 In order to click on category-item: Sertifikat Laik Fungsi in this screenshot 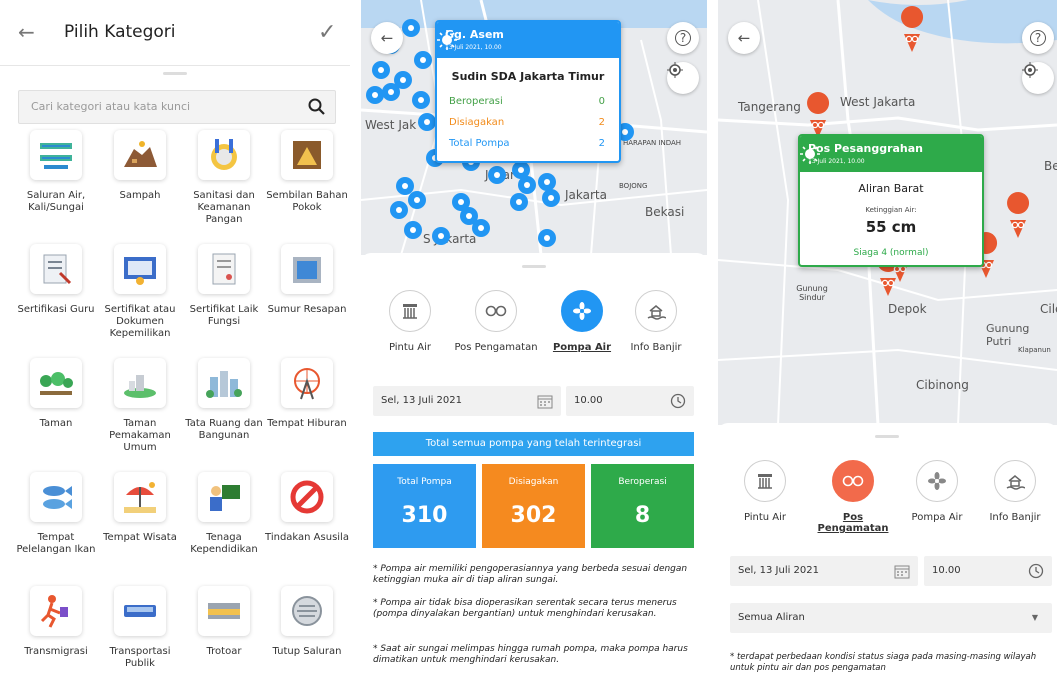, I will do `click(224, 286)`.